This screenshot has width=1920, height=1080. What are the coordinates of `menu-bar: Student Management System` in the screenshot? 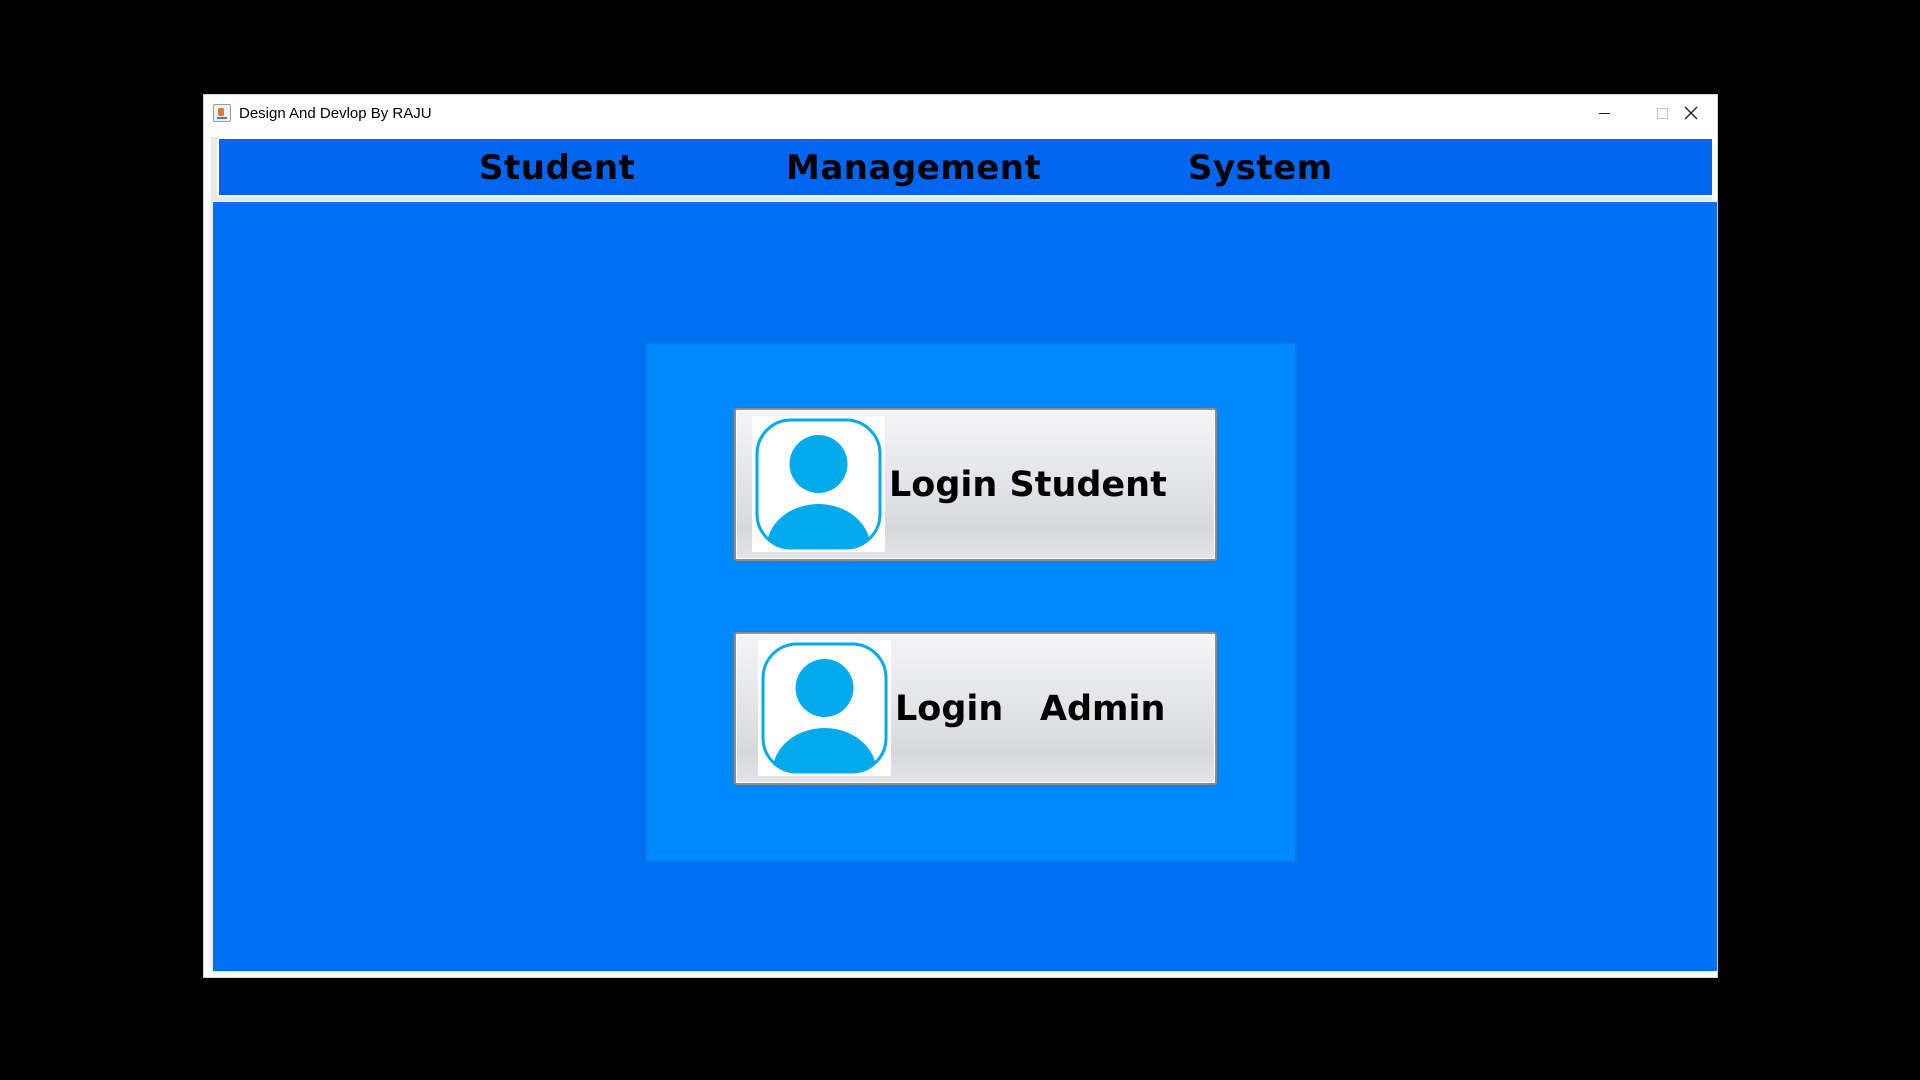 It's located at (965, 167).